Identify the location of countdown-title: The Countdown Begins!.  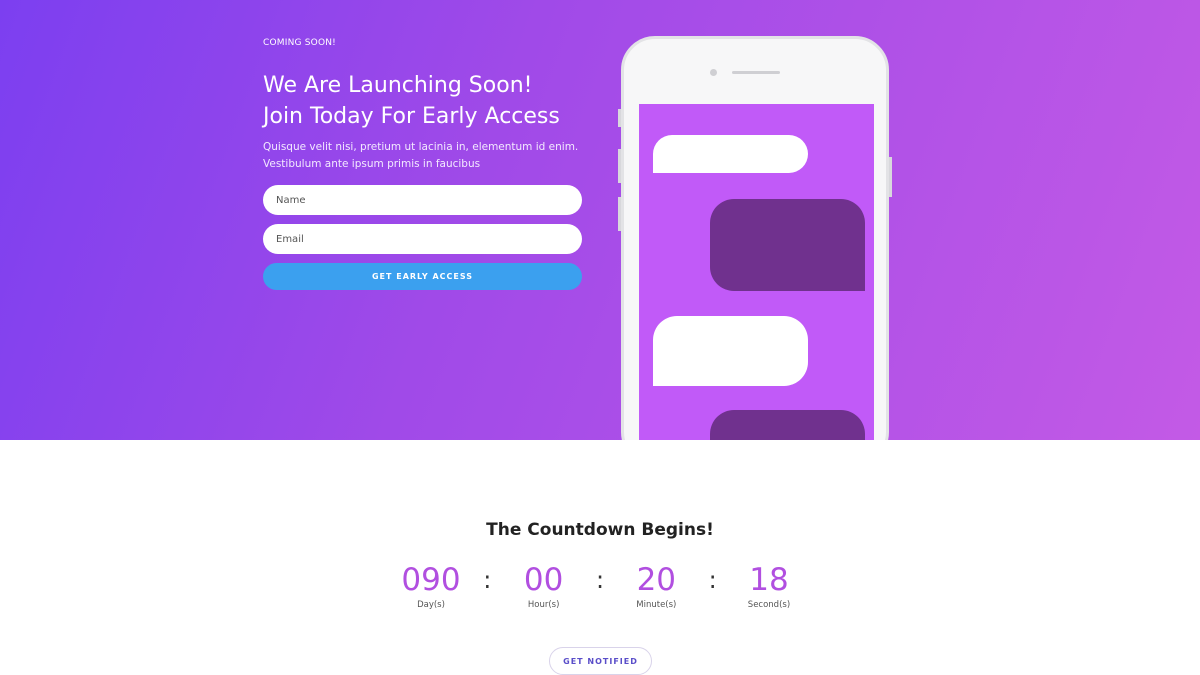
(600, 530).